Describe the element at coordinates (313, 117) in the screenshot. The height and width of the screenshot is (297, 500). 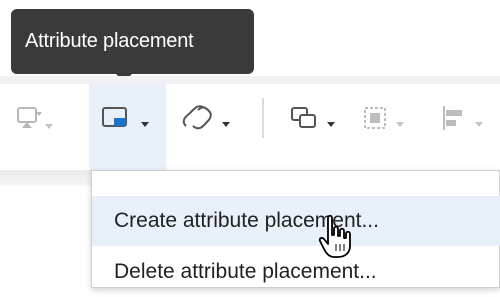
I see `overlap-shapes-icon` at that location.